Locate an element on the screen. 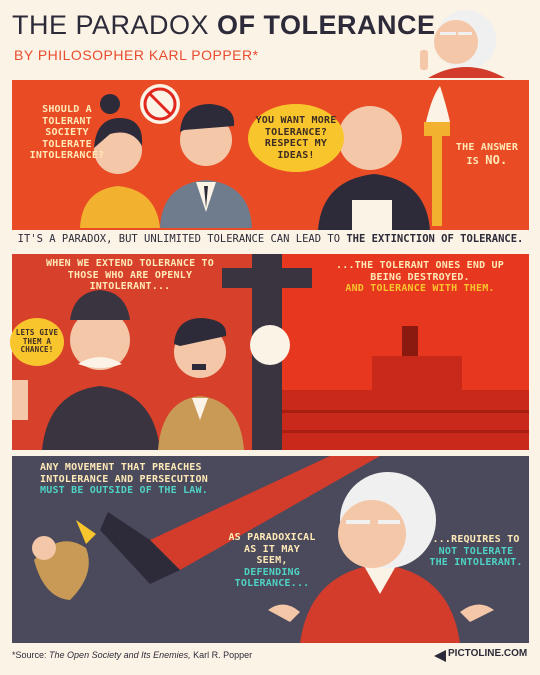 Image resolution: width=540 pixels, height=675 pixels. panel3-right-highlight: NOT TOLERATE THE INTOLERANT. is located at coordinates (476, 557).